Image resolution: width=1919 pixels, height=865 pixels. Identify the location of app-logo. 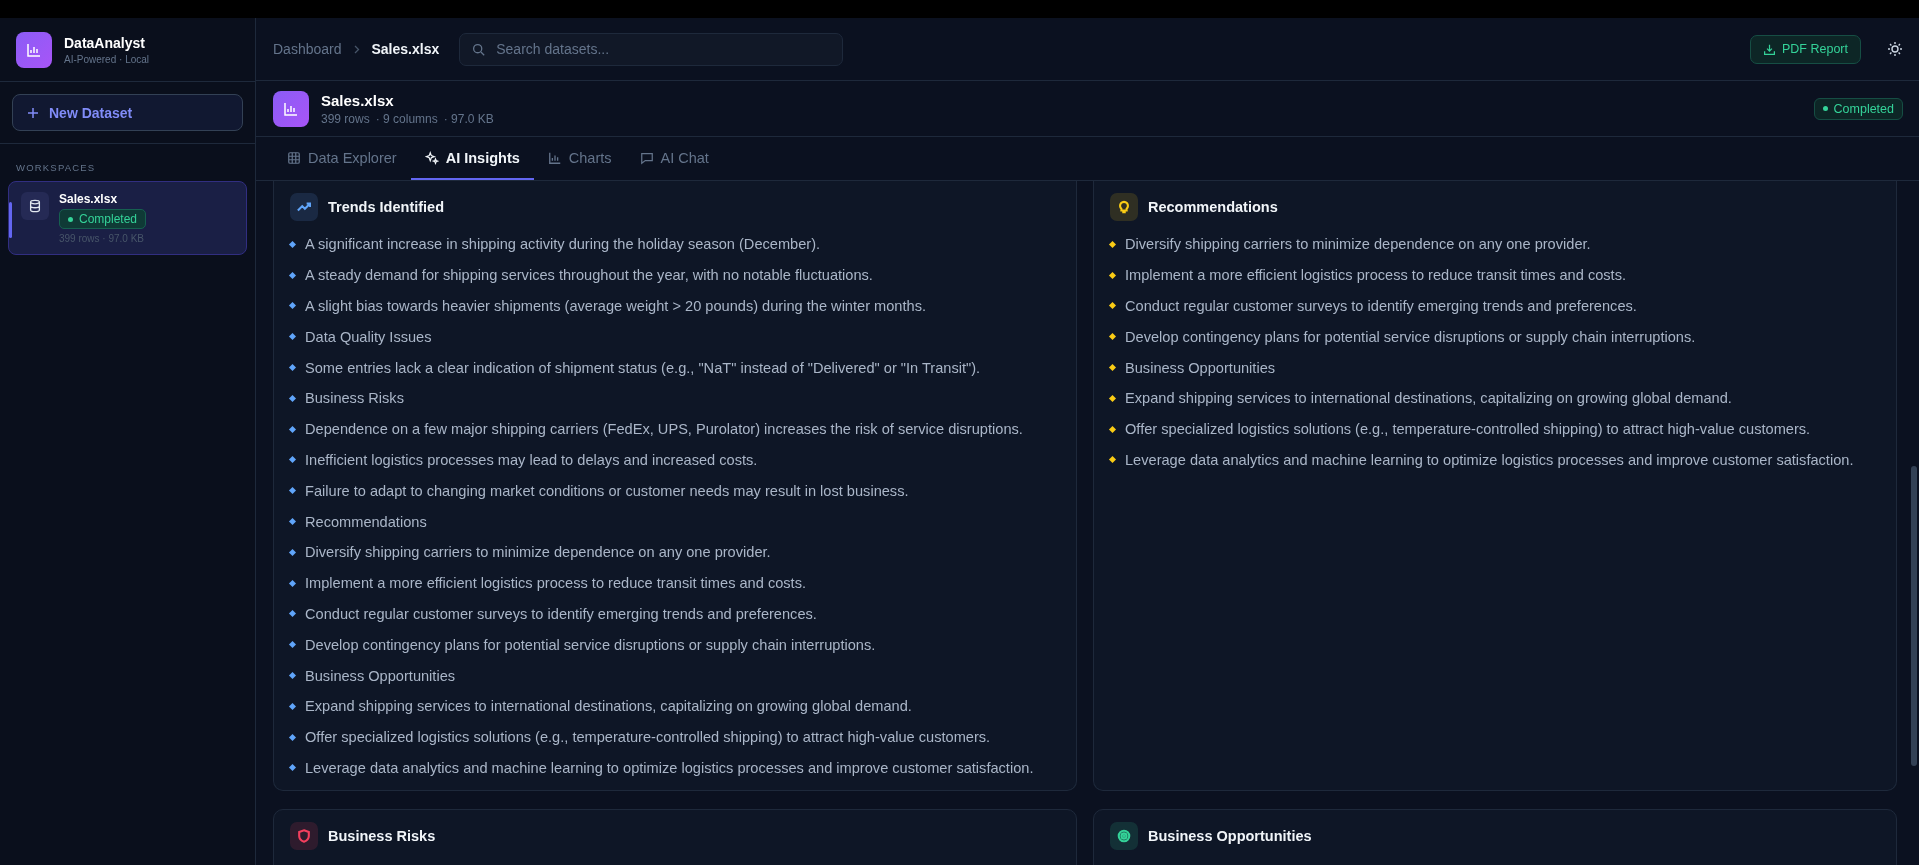
(34, 49).